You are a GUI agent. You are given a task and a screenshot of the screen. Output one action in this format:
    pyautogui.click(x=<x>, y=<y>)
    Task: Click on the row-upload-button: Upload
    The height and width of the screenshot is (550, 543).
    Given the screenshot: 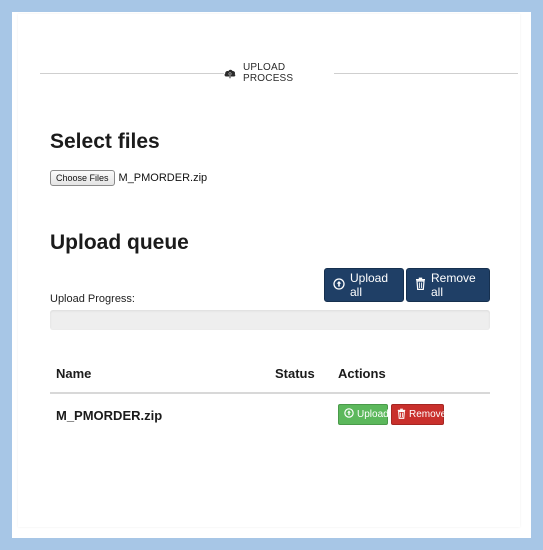 What is the action you would take?
    pyautogui.click(x=363, y=414)
    